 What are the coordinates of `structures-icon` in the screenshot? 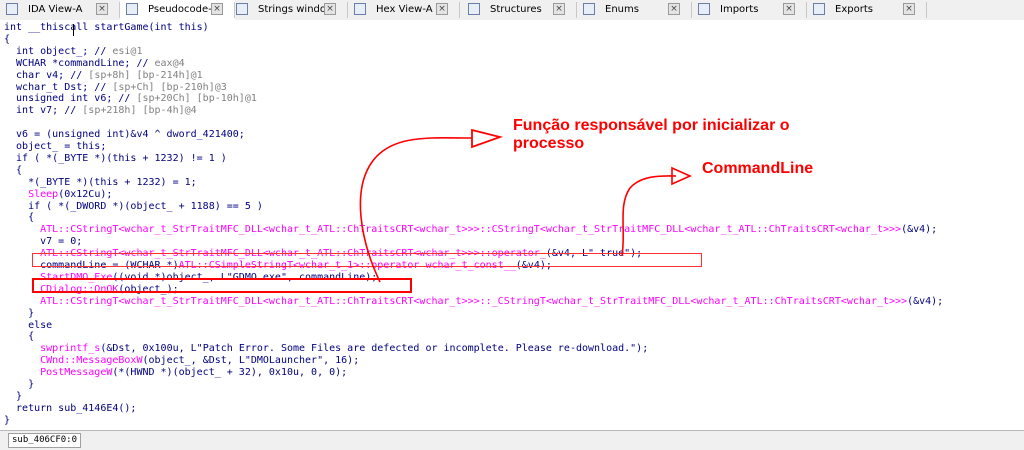 It's located at (474, 9).